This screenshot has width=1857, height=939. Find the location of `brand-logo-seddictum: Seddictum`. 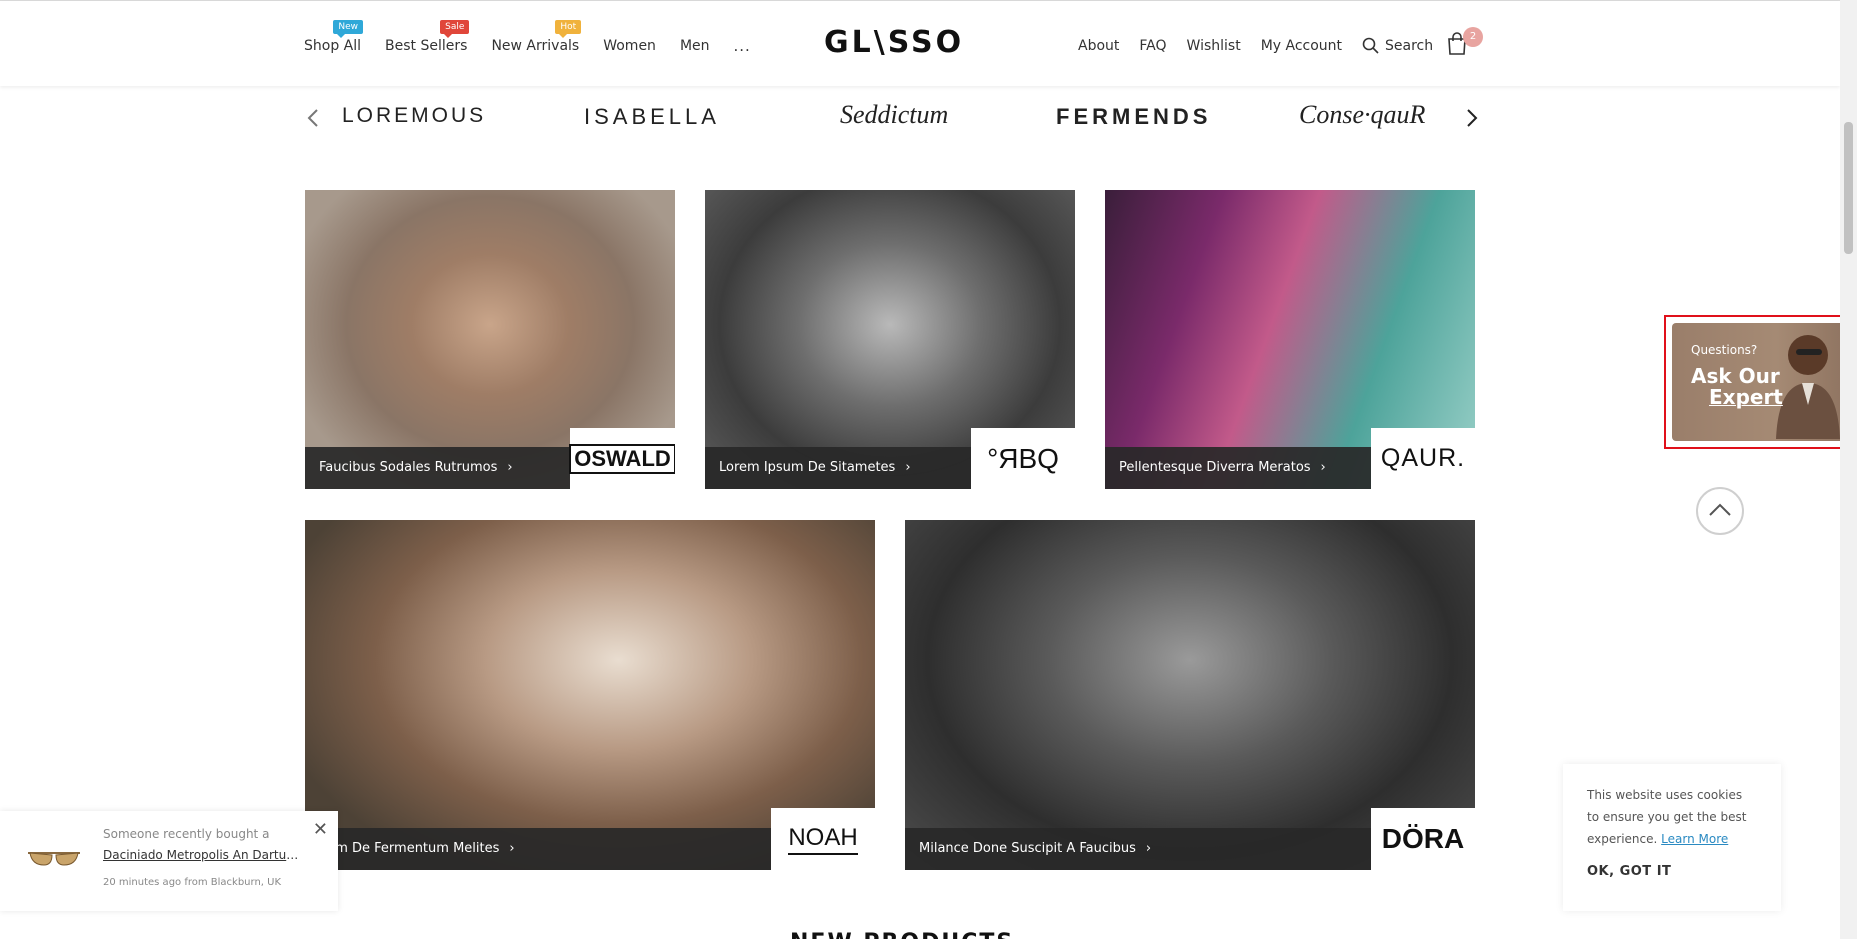

brand-logo-seddictum: Seddictum is located at coordinates (894, 115).